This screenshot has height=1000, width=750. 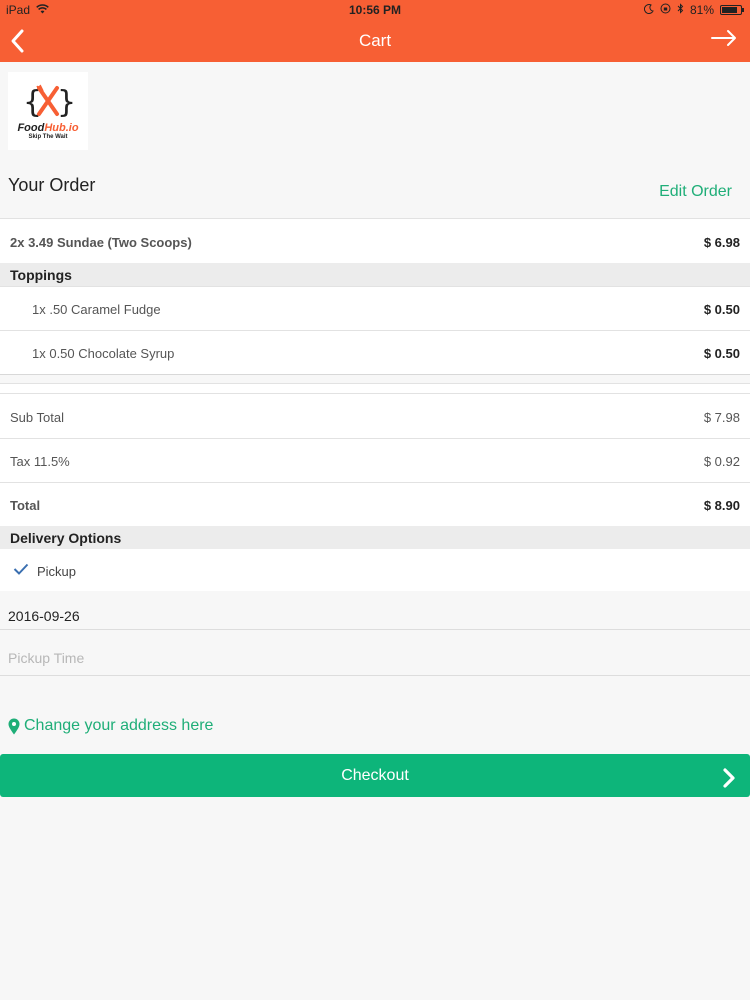 What do you see at coordinates (680, 10) in the screenshot?
I see `bluetooth-icon` at bounding box center [680, 10].